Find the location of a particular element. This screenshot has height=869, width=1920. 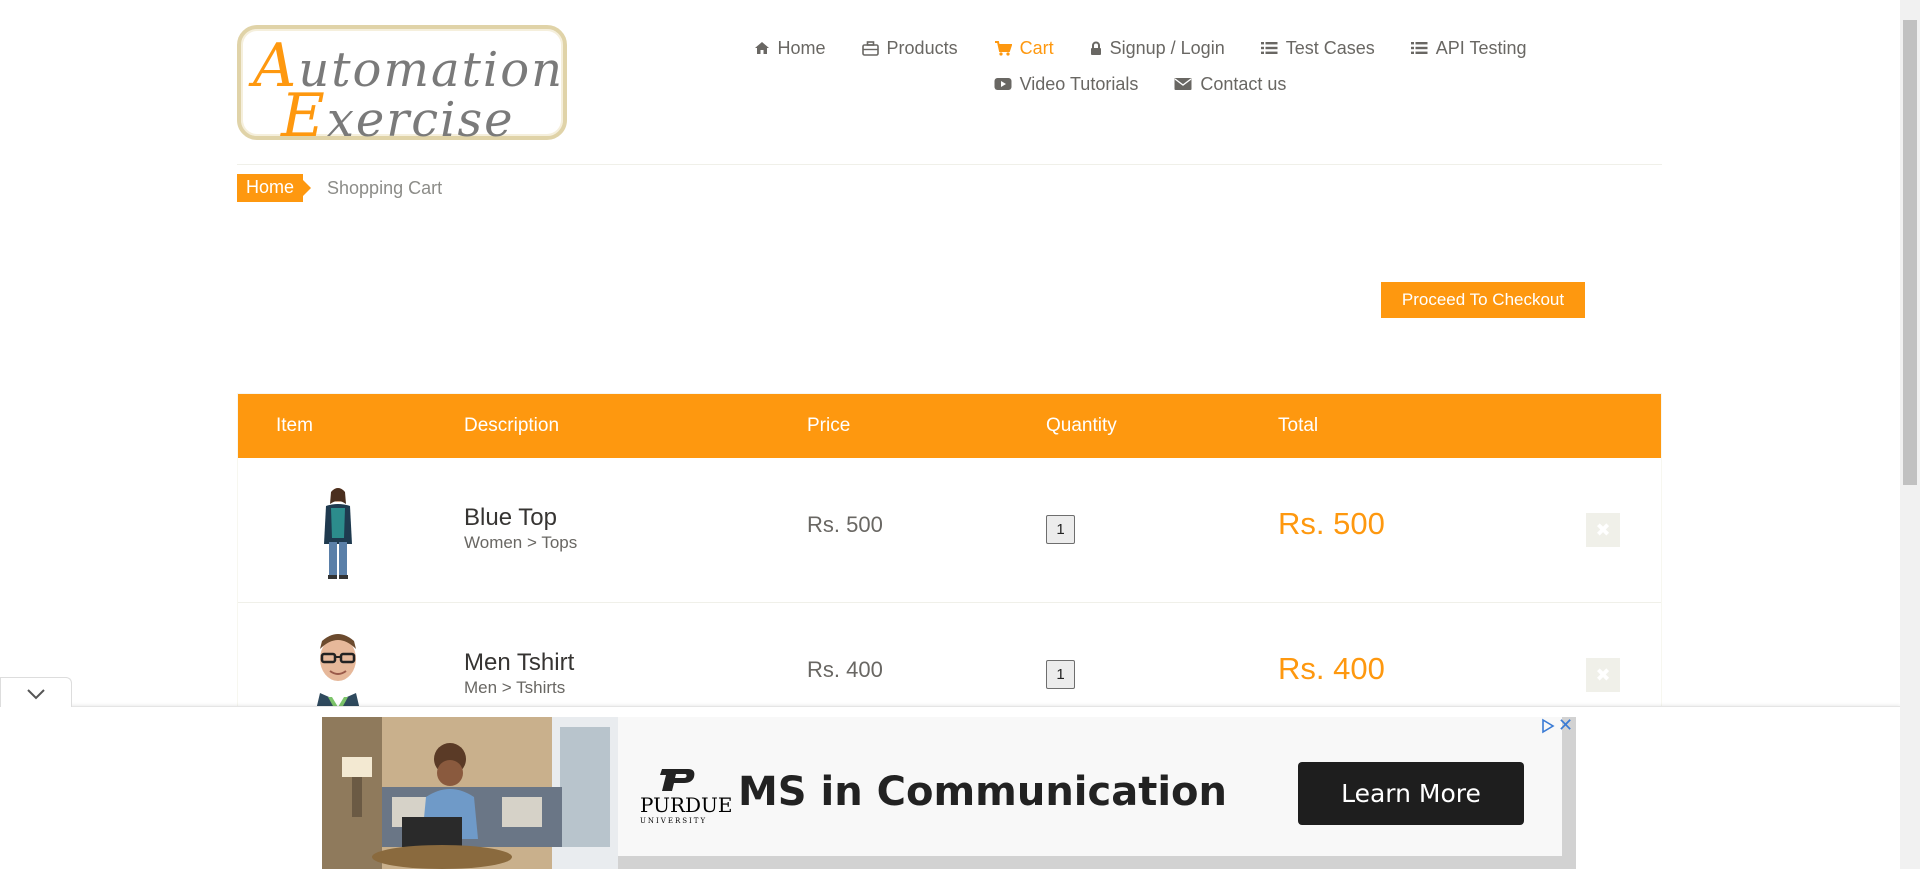

product-category: Men > Tshirts is located at coordinates (515, 687).